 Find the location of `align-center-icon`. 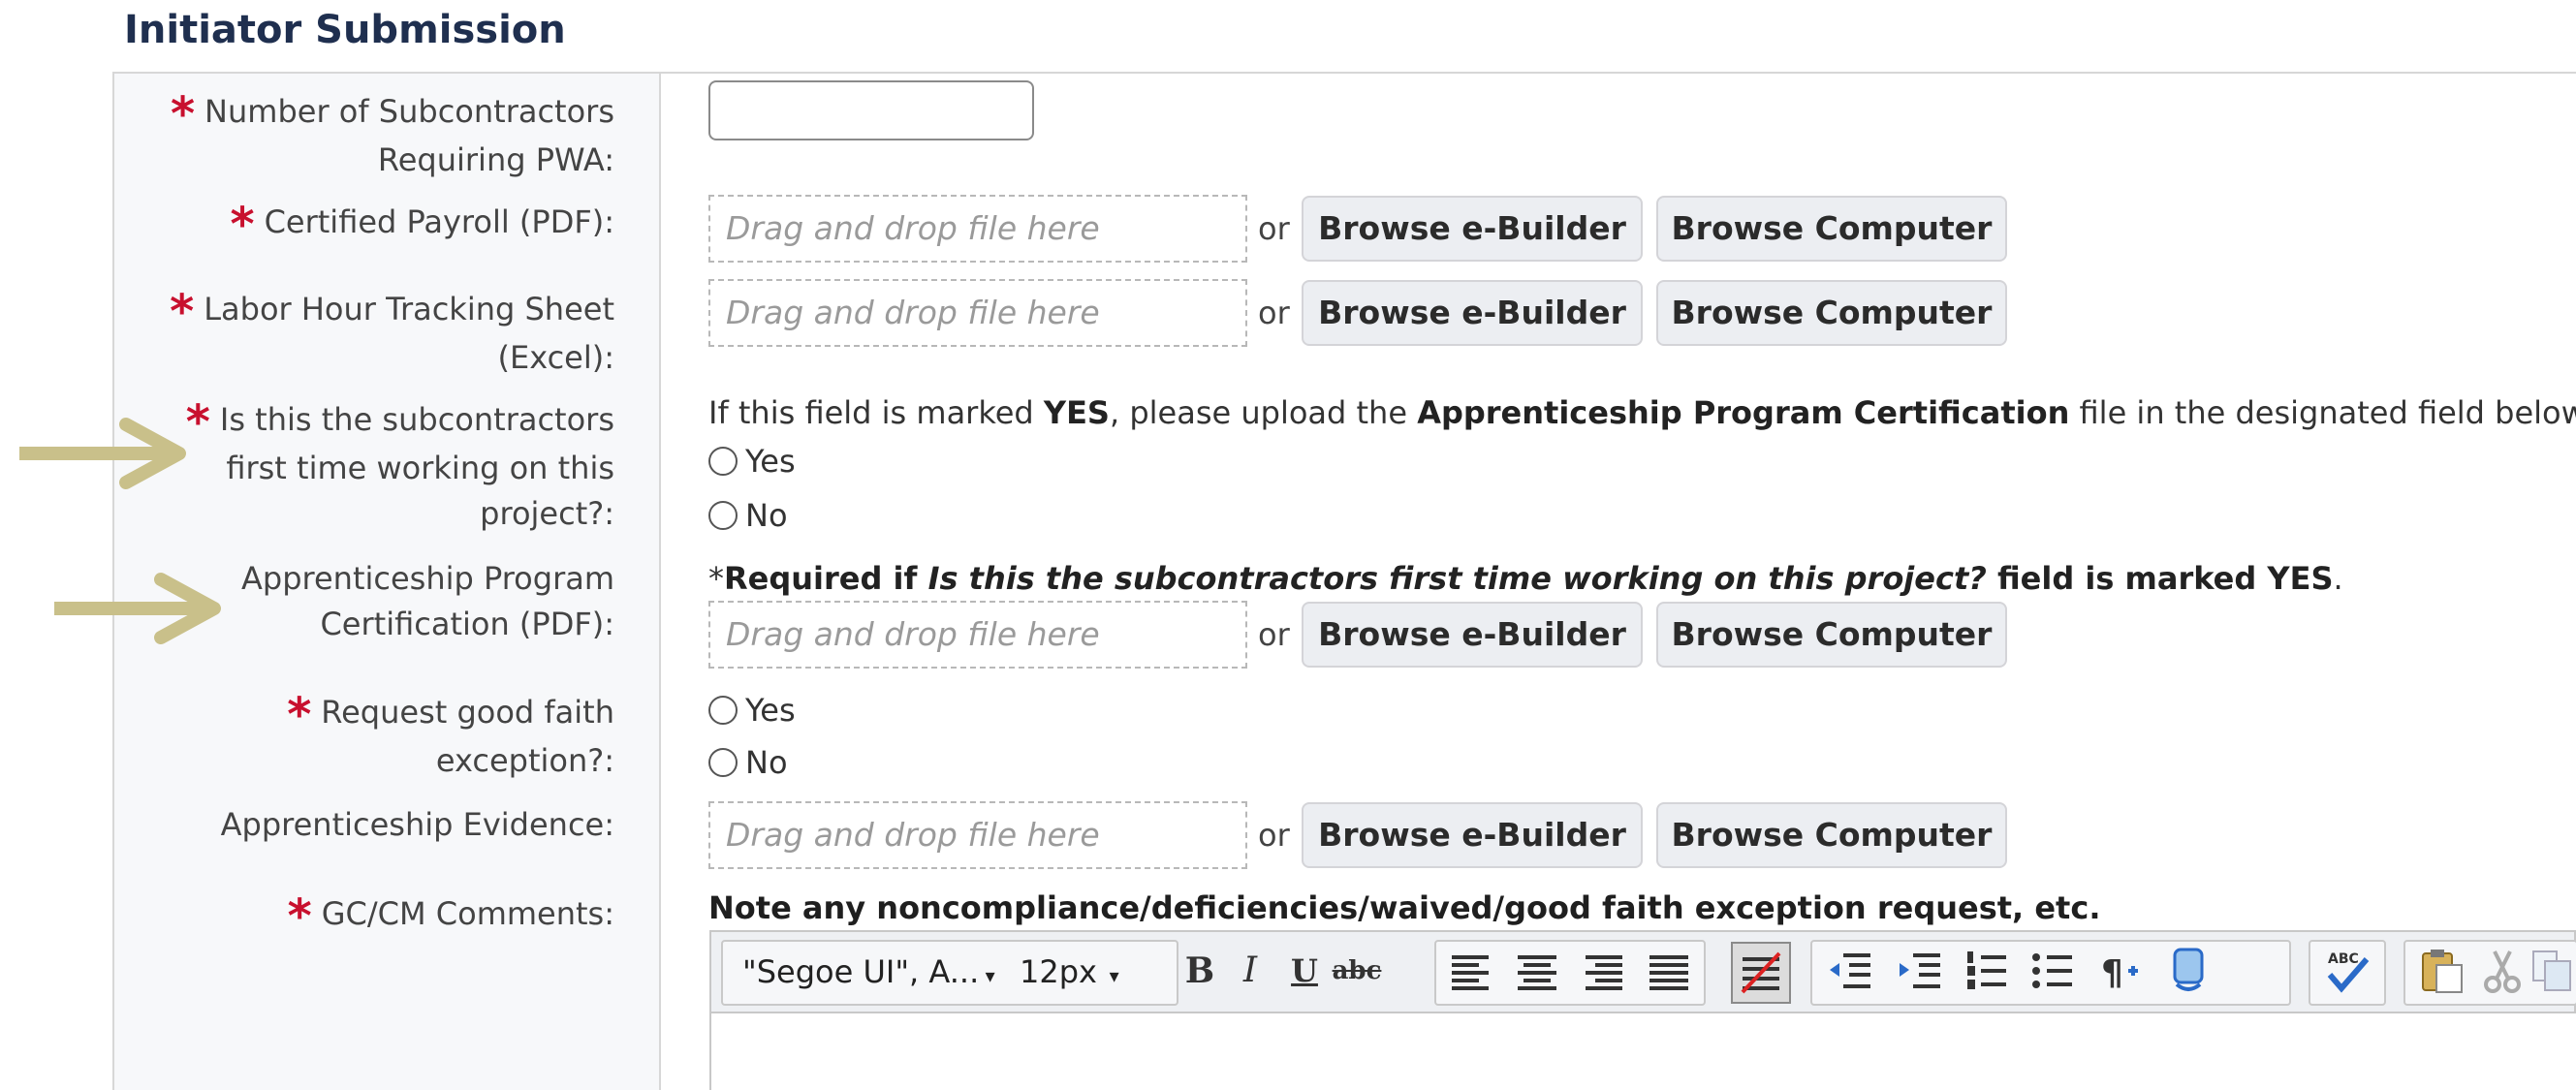

align-center-icon is located at coordinates (1537, 971).